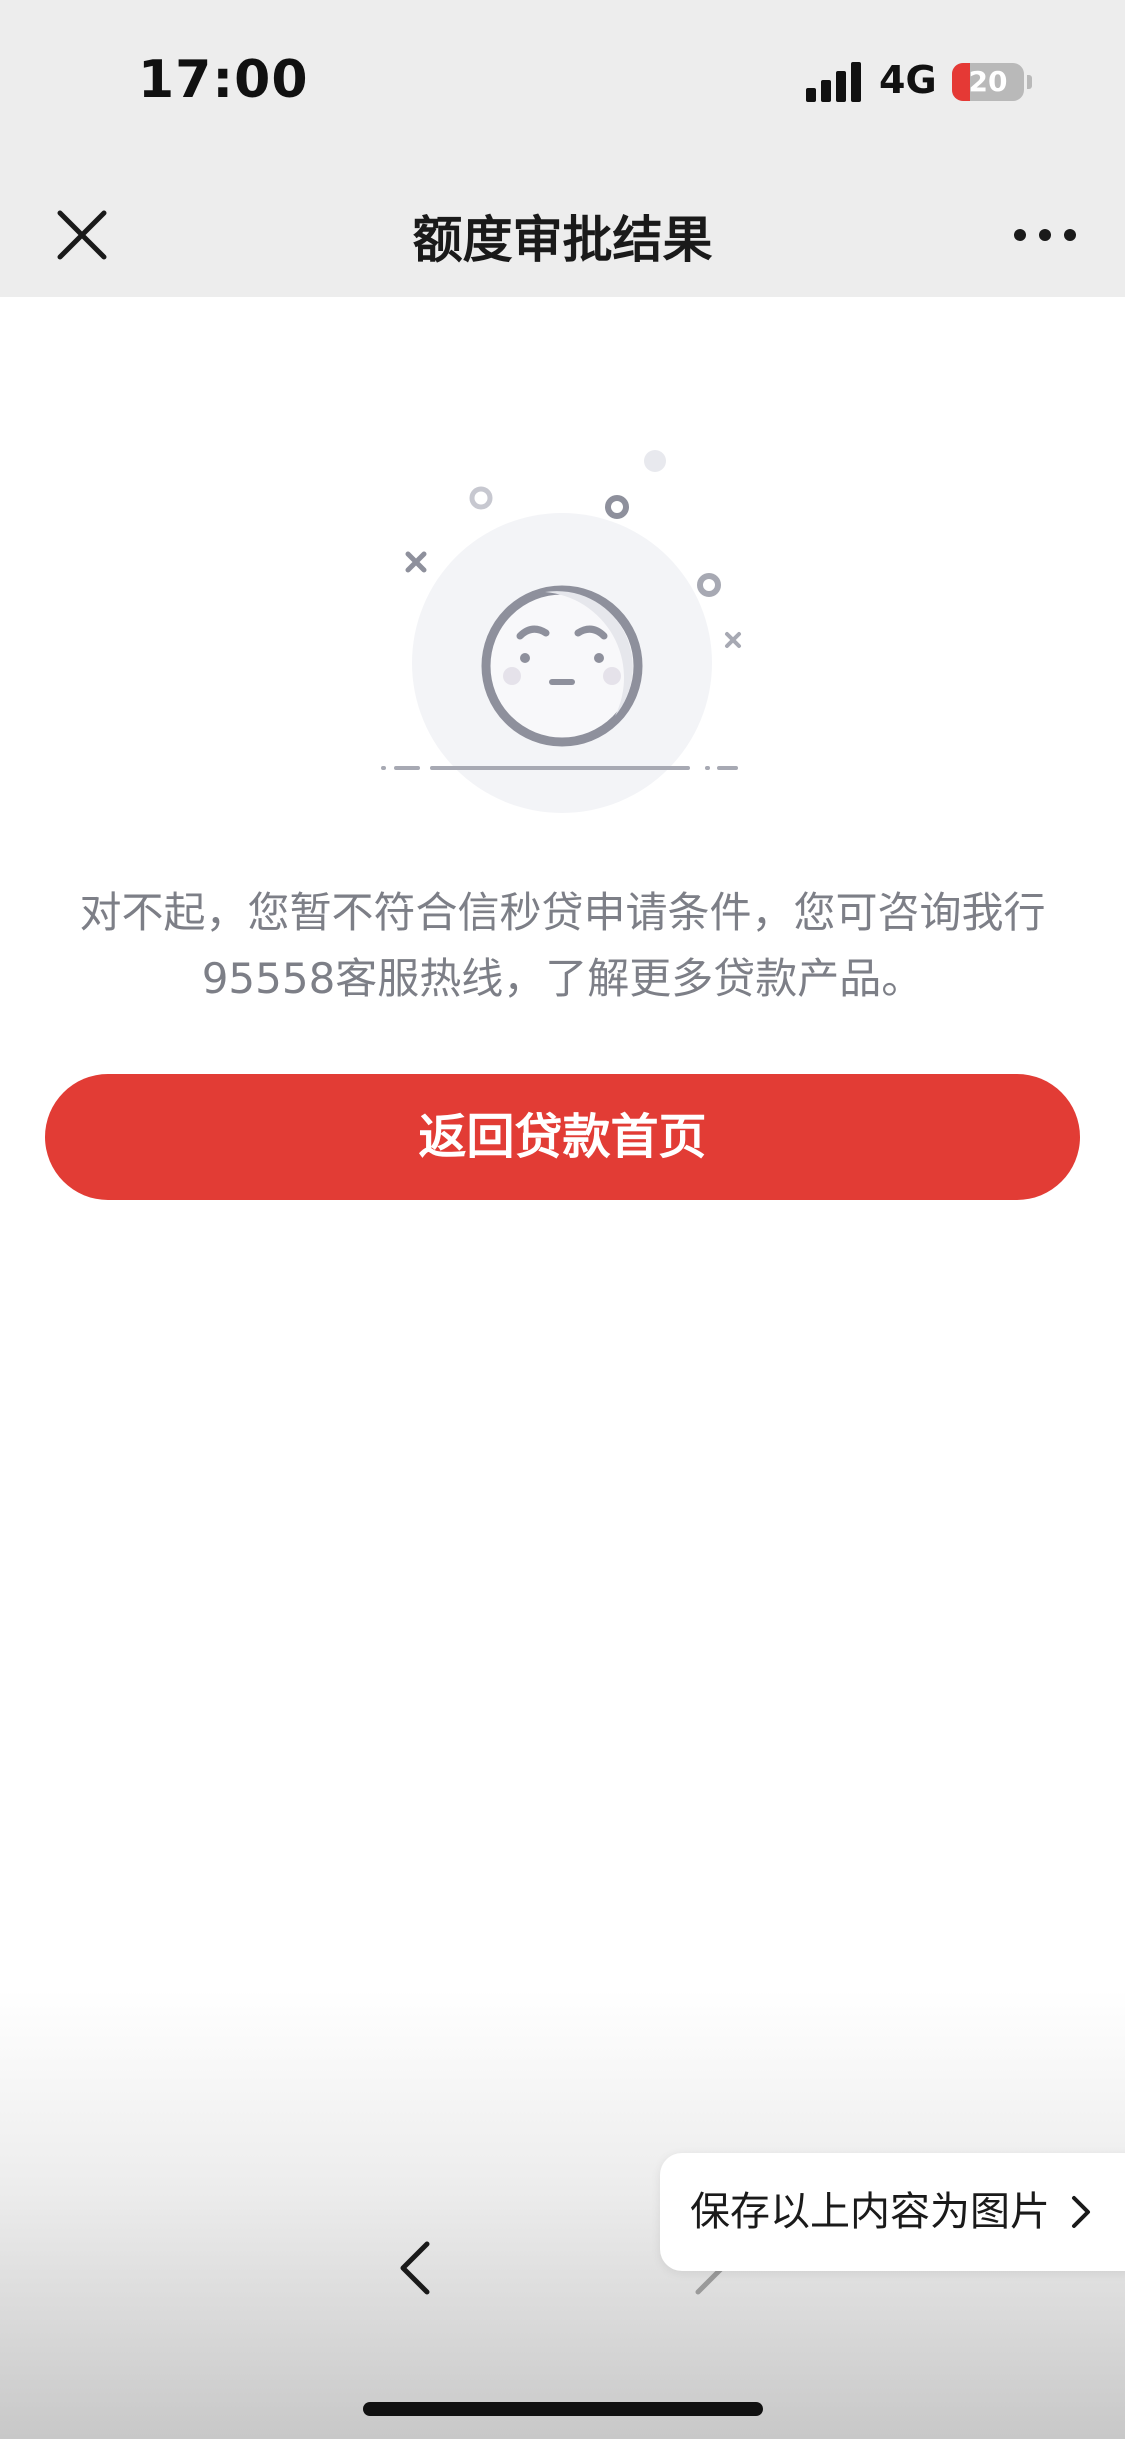  I want to click on battery-icon: 20, so click(988, 82).